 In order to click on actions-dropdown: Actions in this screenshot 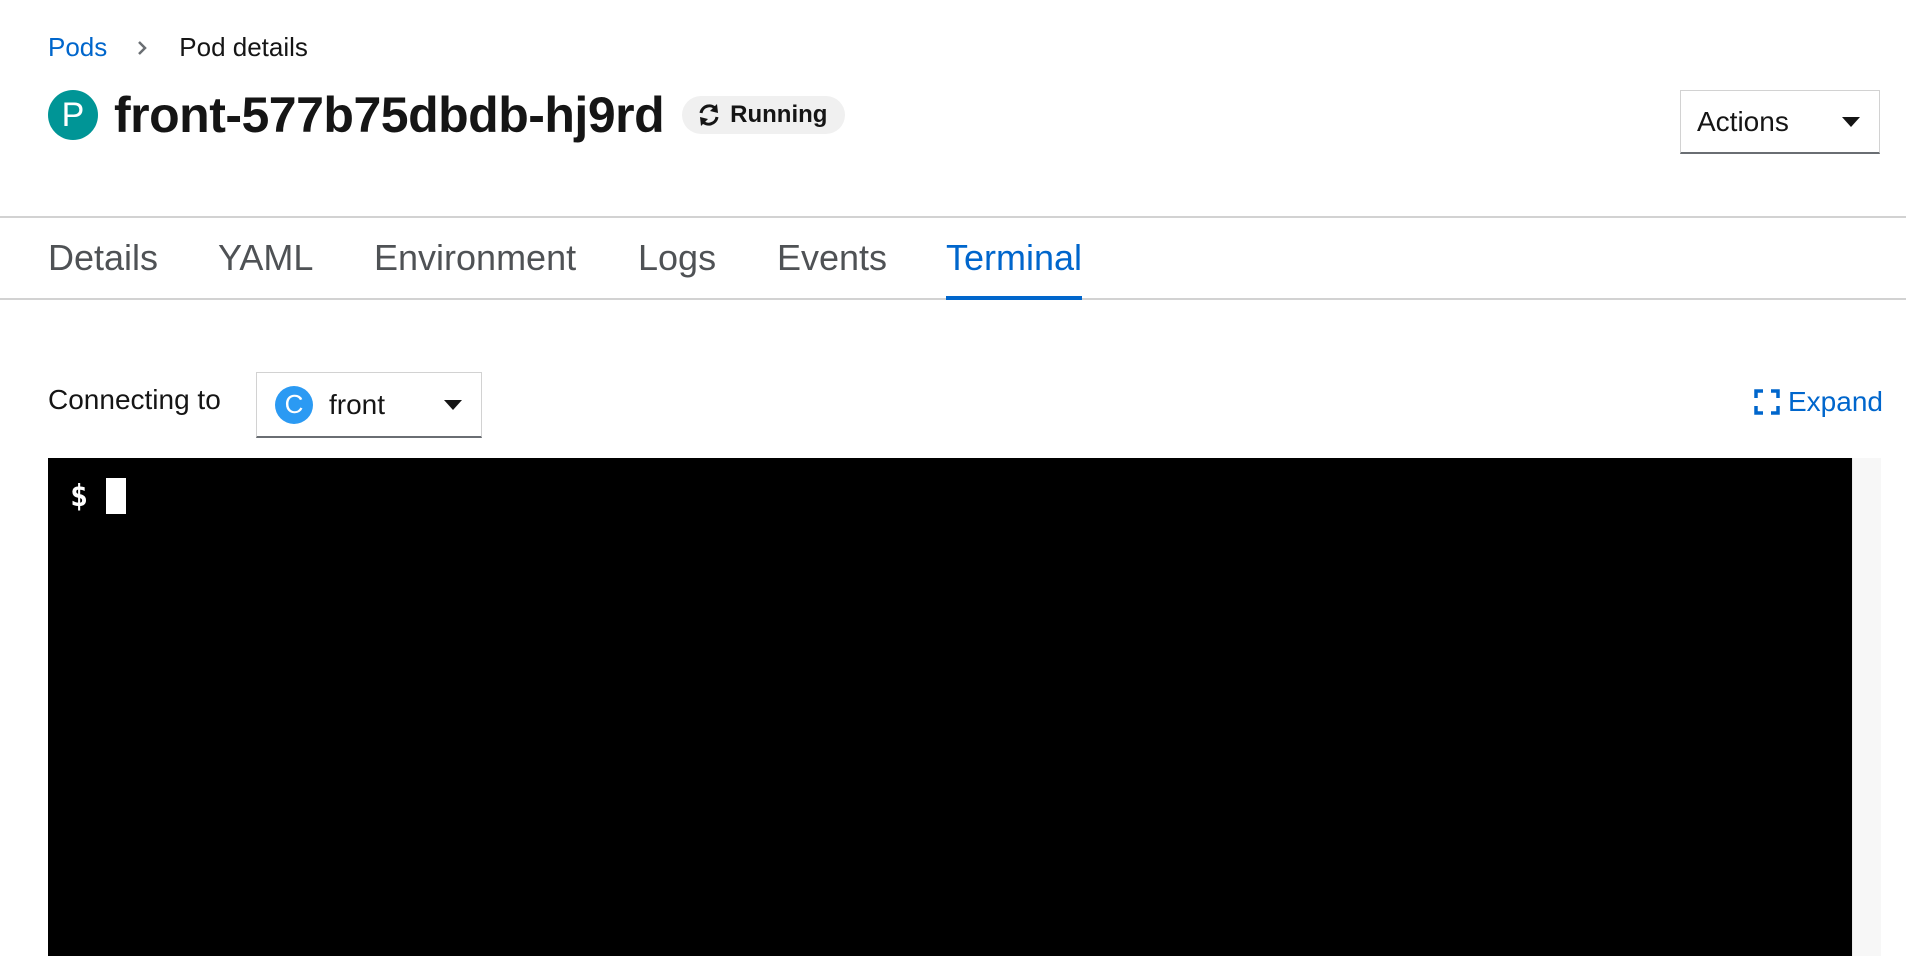, I will do `click(1780, 122)`.